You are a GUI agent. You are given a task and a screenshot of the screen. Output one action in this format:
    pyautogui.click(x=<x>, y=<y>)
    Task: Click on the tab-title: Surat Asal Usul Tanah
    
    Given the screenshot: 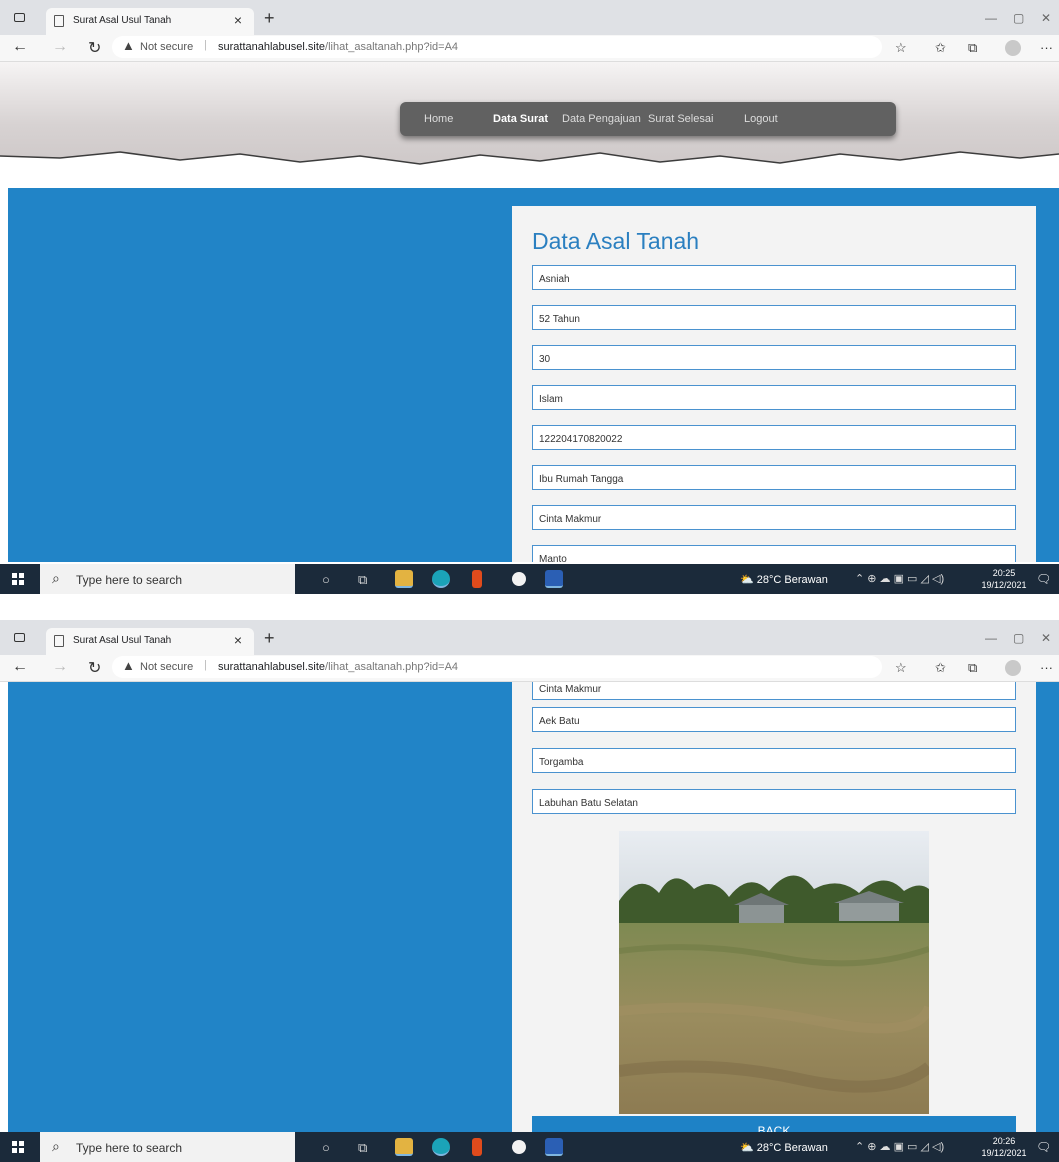 What is the action you would take?
    pyautogui.click(x=122, y=640)
    